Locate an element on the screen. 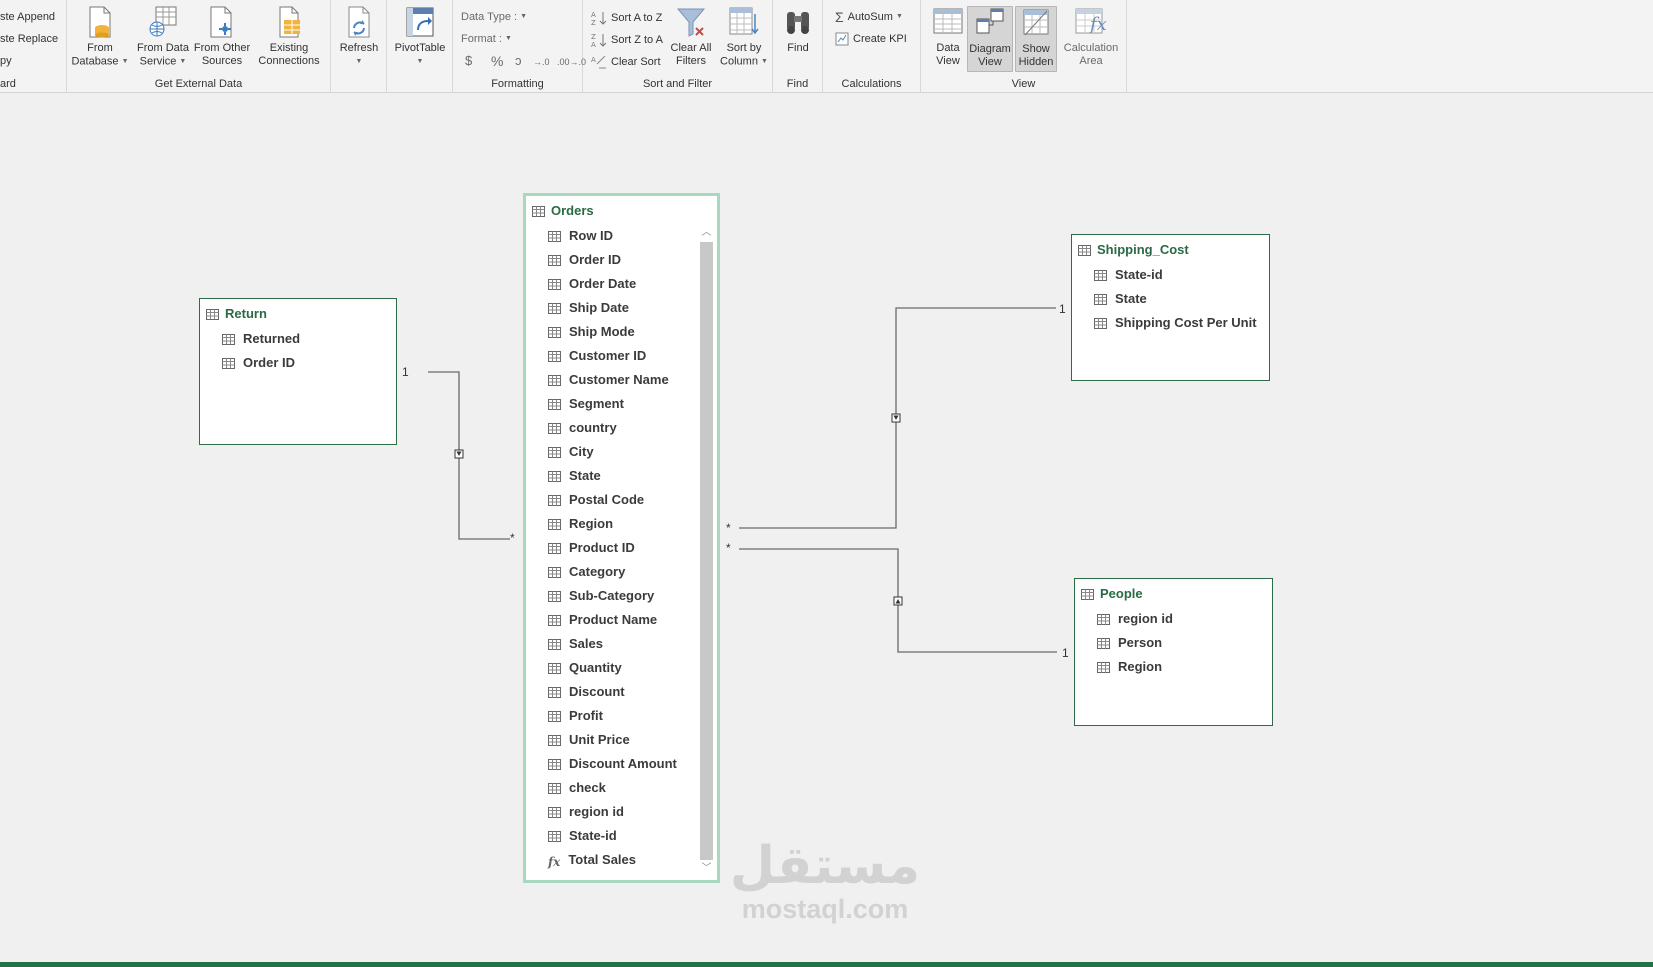 The width and height of the screenshot is (1653, 967). measure-icon: fx is located at coordinates (554, 862).